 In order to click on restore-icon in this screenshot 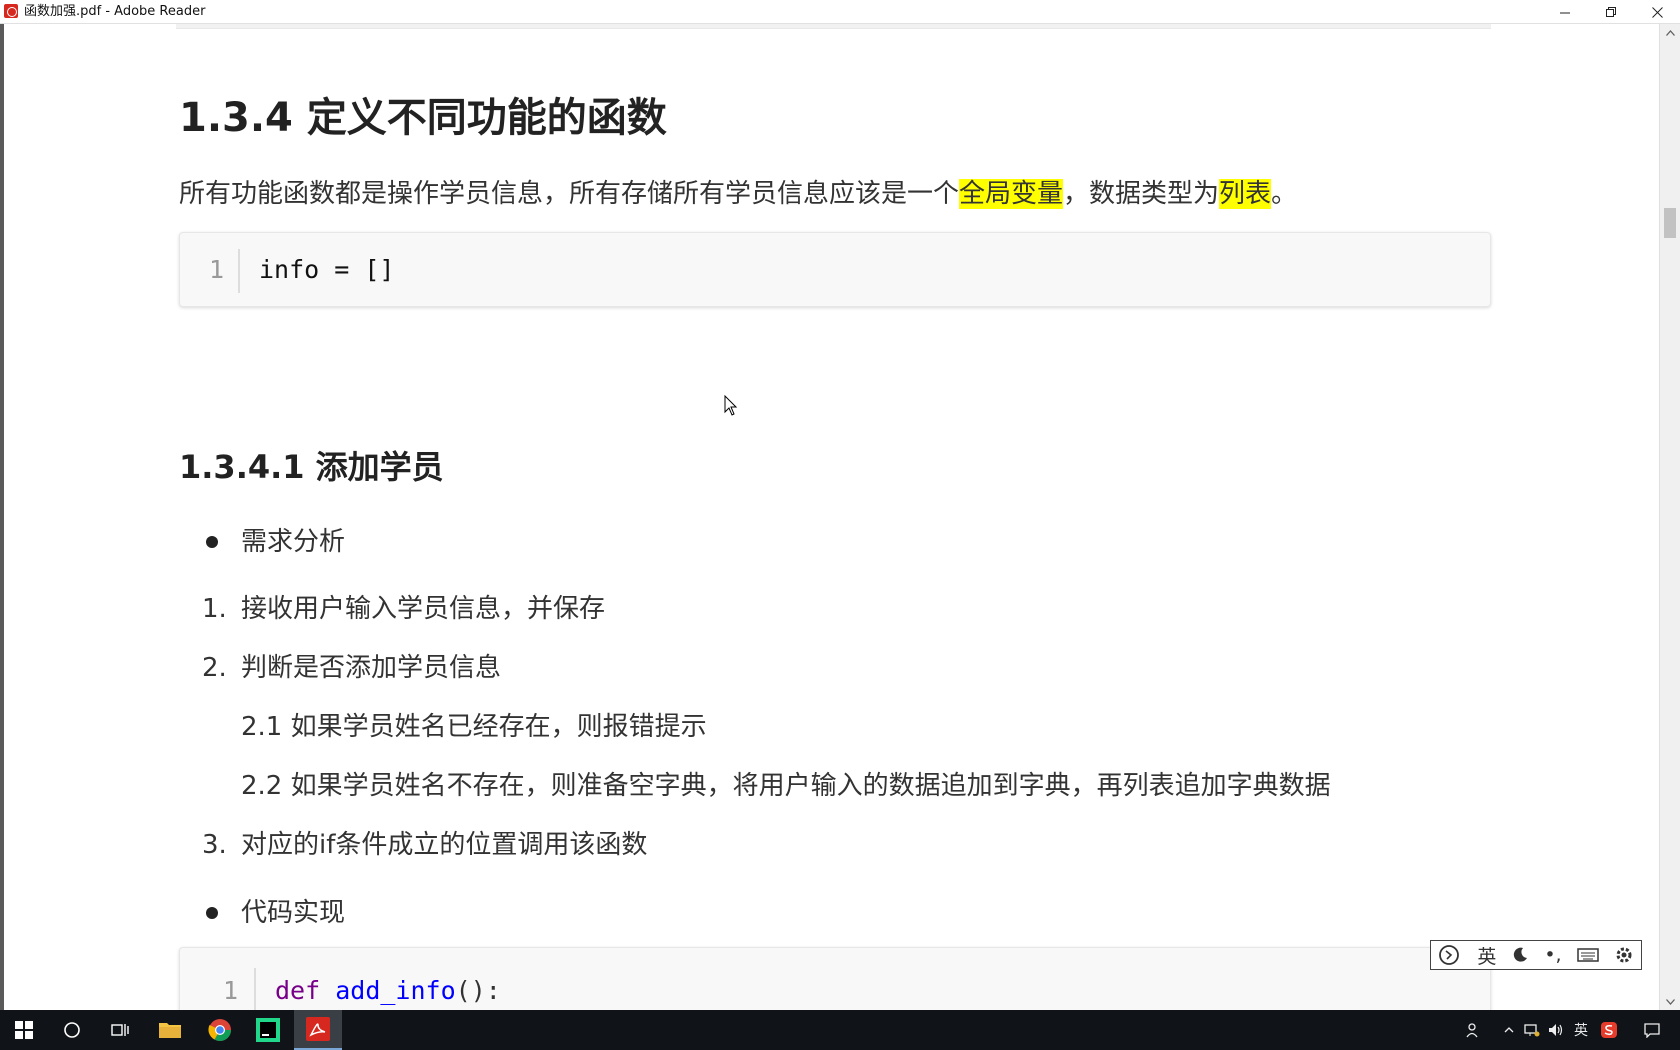, I will do `click(1610, 11)`.